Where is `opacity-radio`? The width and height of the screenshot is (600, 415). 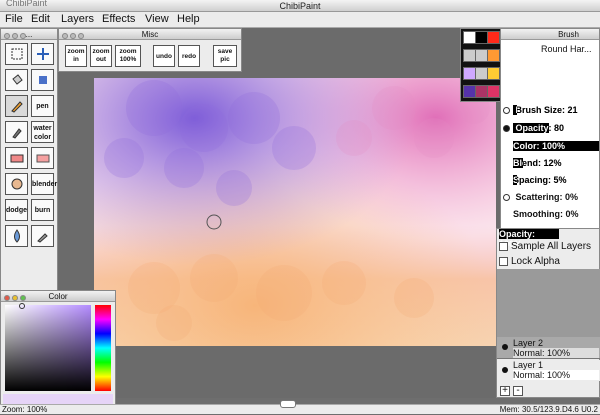
opacity-radio is located at coordinates (506, 129).